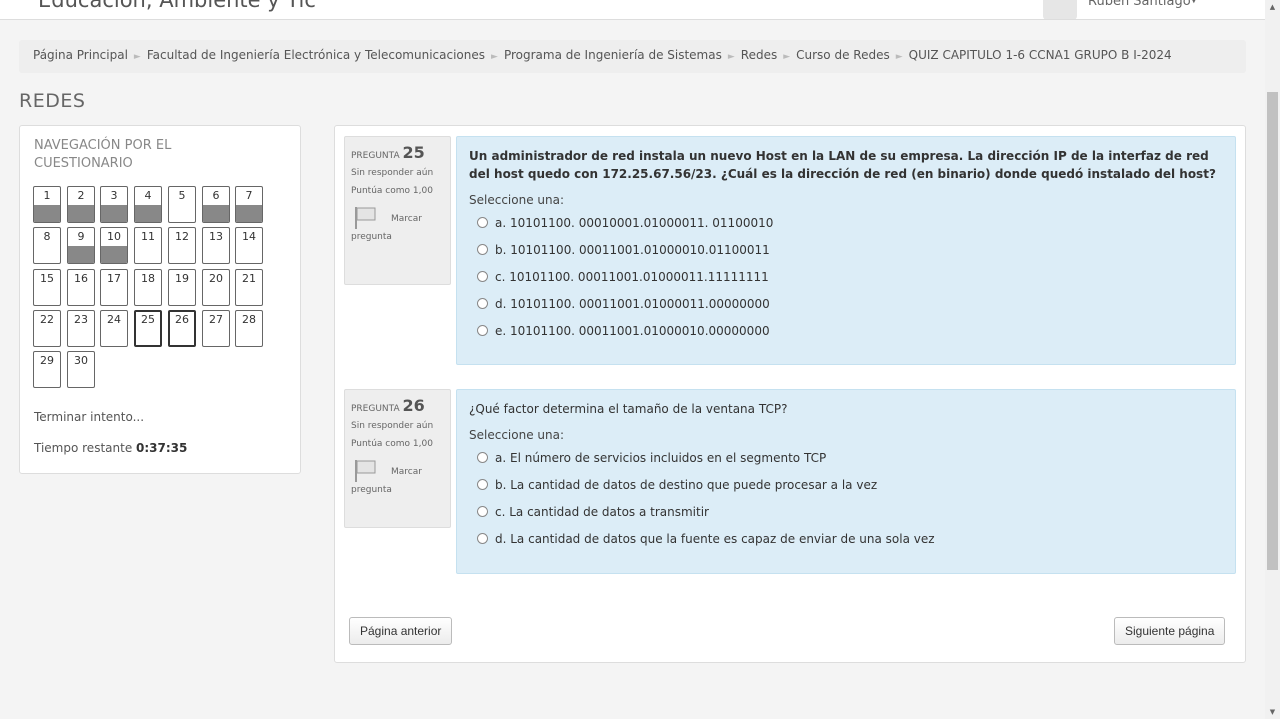  What do you see at coordinates (148, 245) in the screenshot?
I see `question-nav-button: 11` at bounding box center [148, 245].